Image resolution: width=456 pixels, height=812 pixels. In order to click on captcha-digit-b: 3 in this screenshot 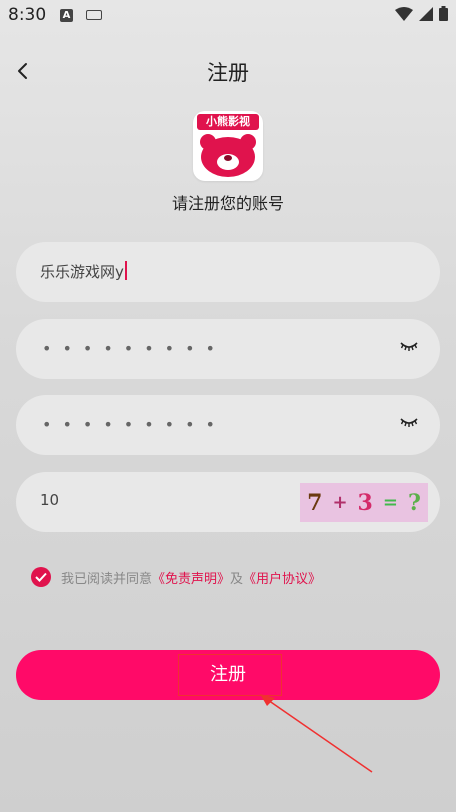, I will do `click(365, 502)`.